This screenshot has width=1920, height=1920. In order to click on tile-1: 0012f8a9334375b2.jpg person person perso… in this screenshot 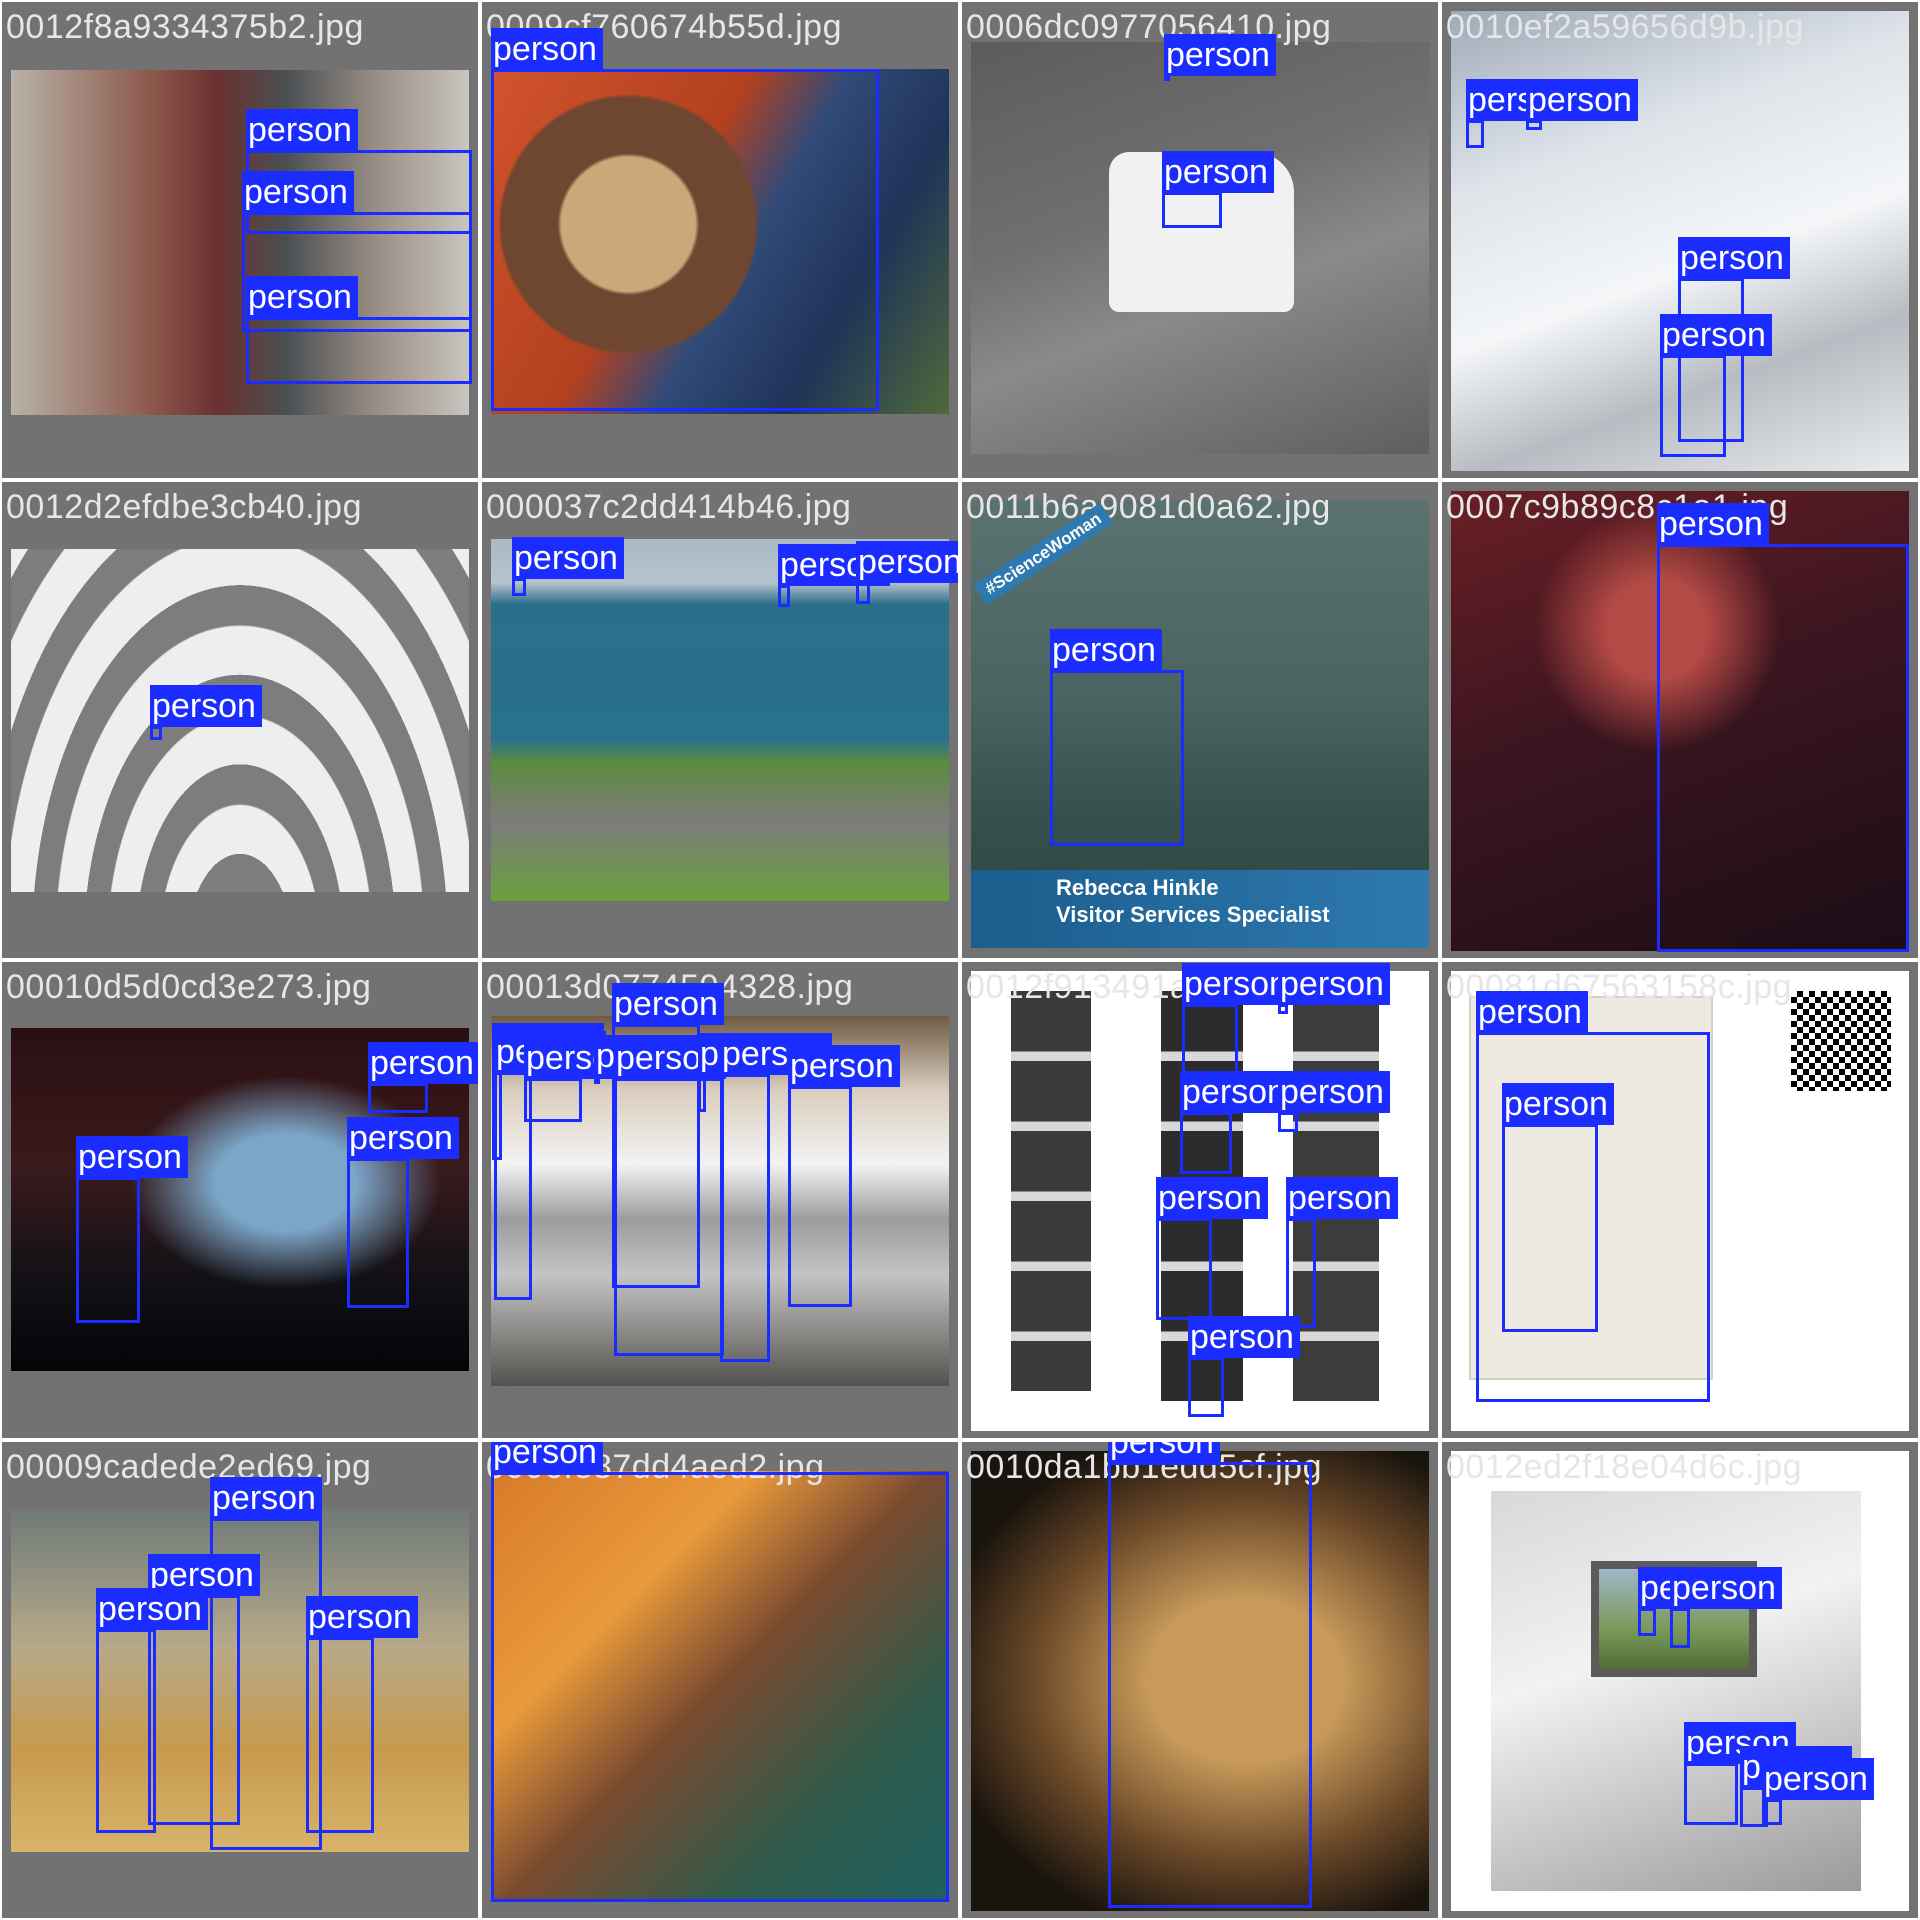, I will do `click(240, 240)`.